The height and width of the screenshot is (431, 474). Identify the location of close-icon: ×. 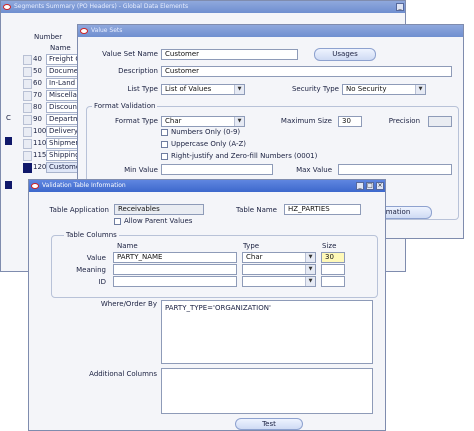
(380, 186).